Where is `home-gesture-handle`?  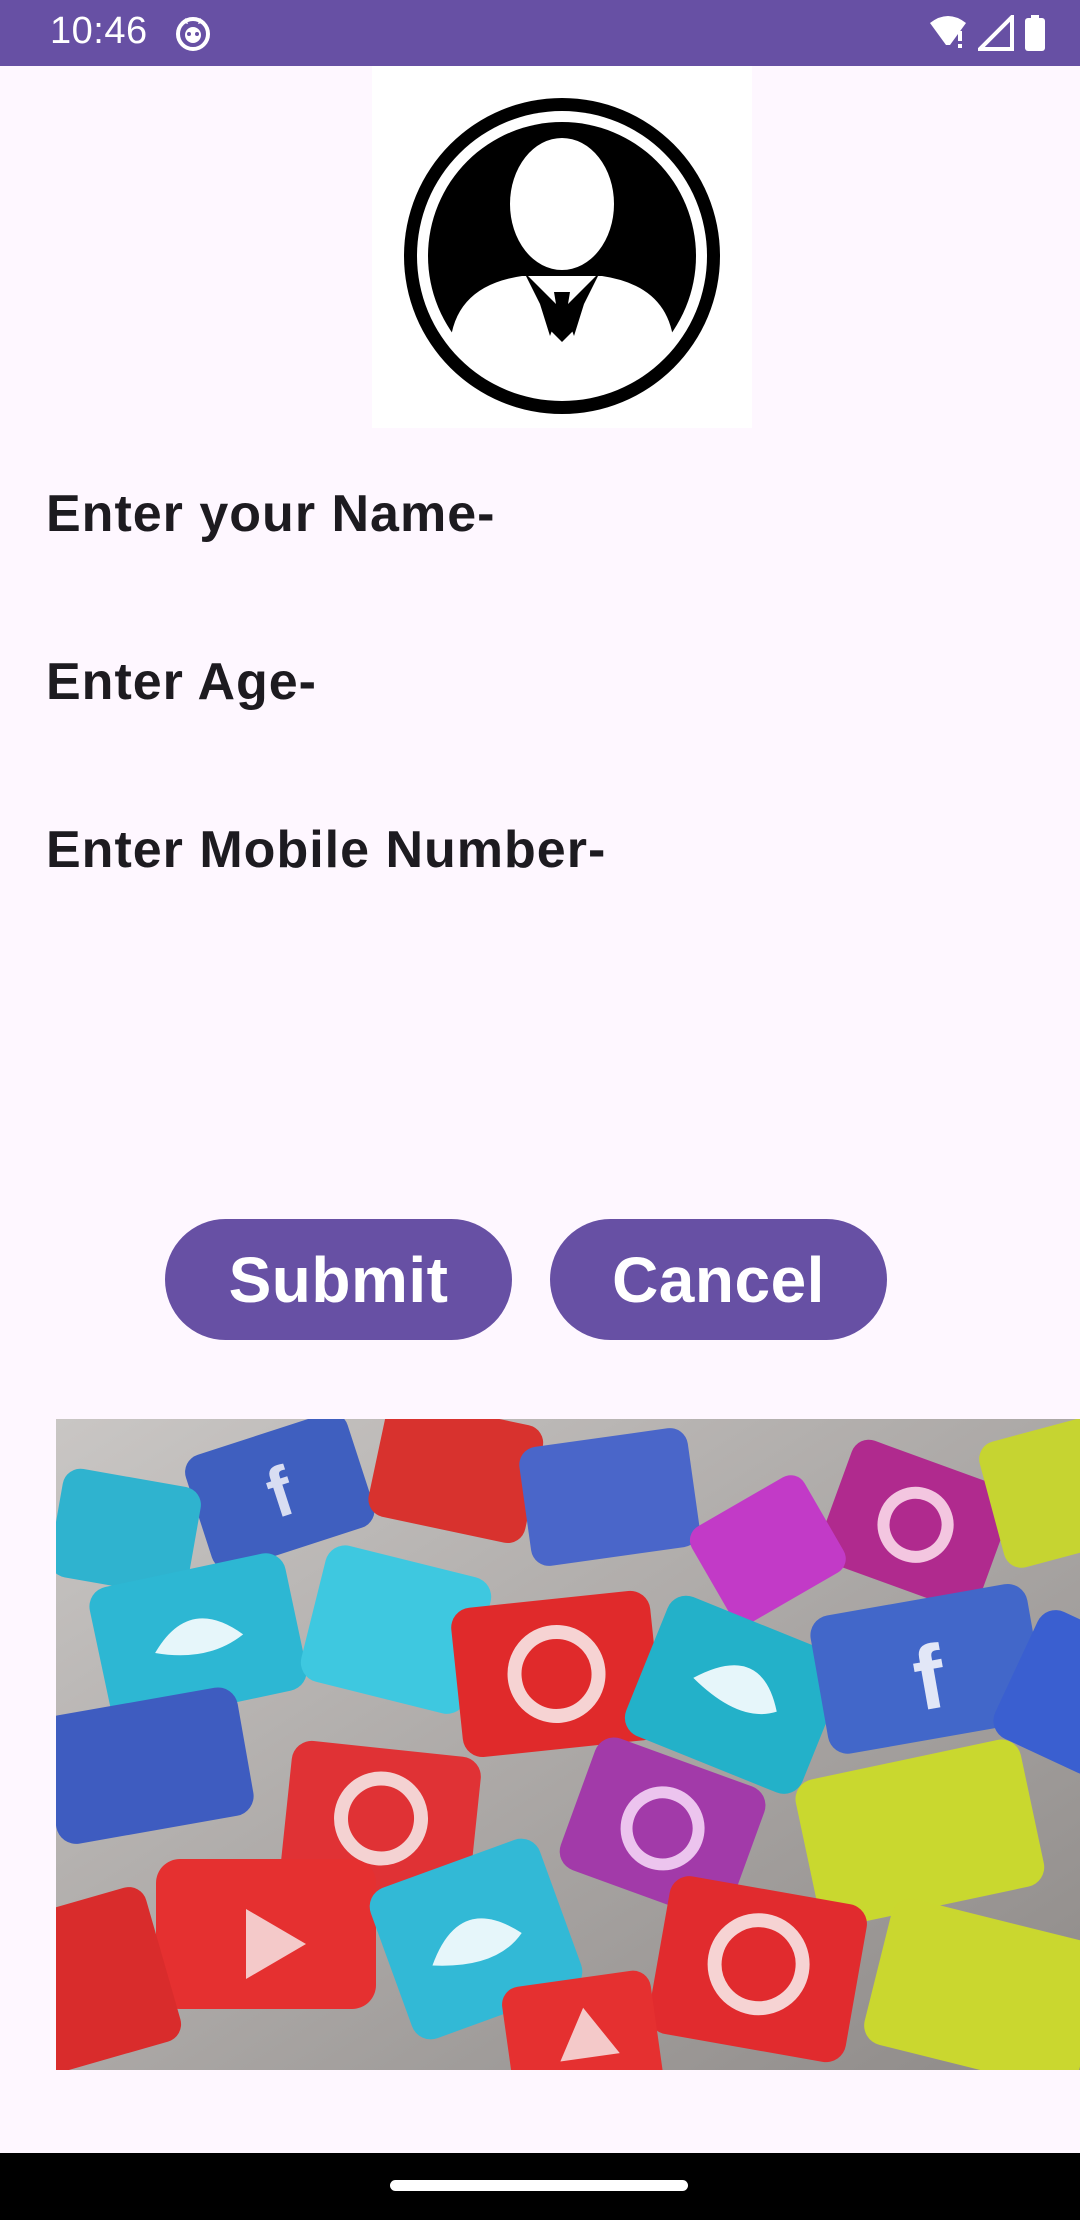
home-gesture-handle is located at coordinates (539, 2185).